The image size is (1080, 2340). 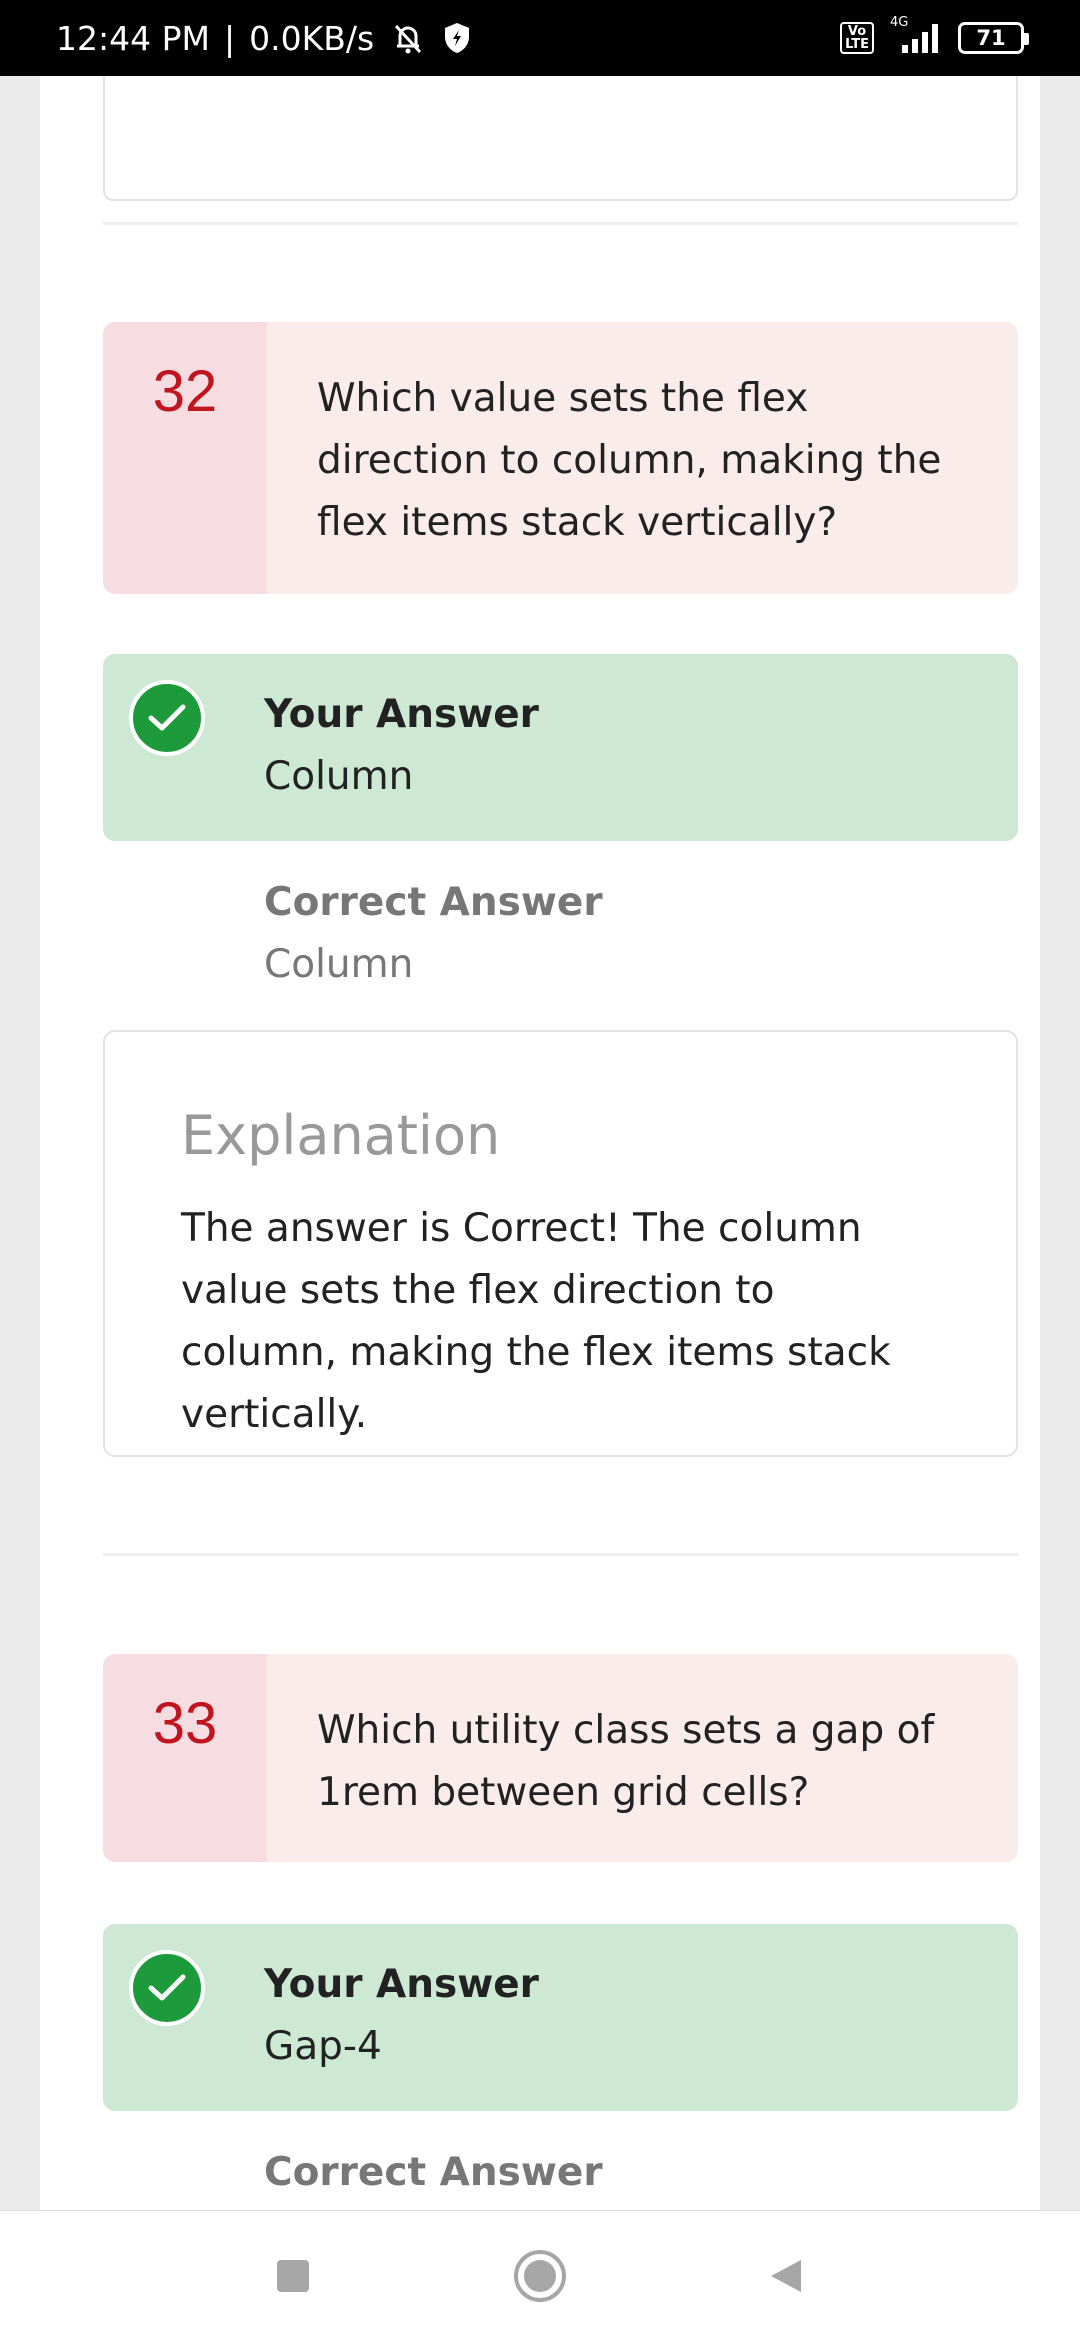 I want to click on navigation-bar, so click(x=540, y=2275).